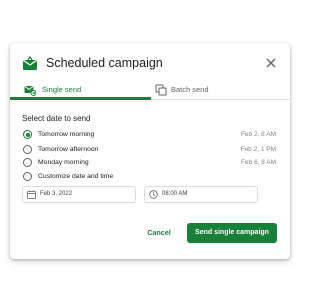 The height and width of the screenshot is (300, 320). Describe the element at coordinates (80, 98) in the screenshot. I see `active-tab-indicator` at that location.